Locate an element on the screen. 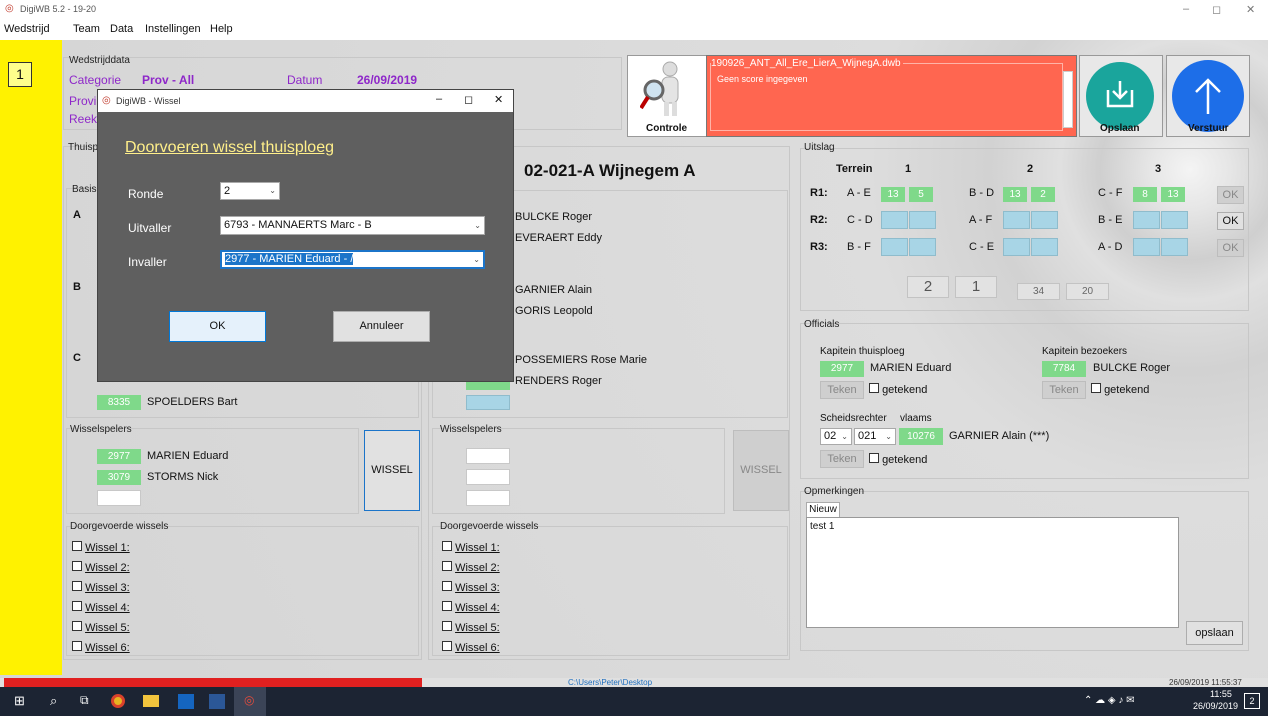 The image size is (1268, 716). r1-score-1b: 5 is located at coordinates (921, 194).